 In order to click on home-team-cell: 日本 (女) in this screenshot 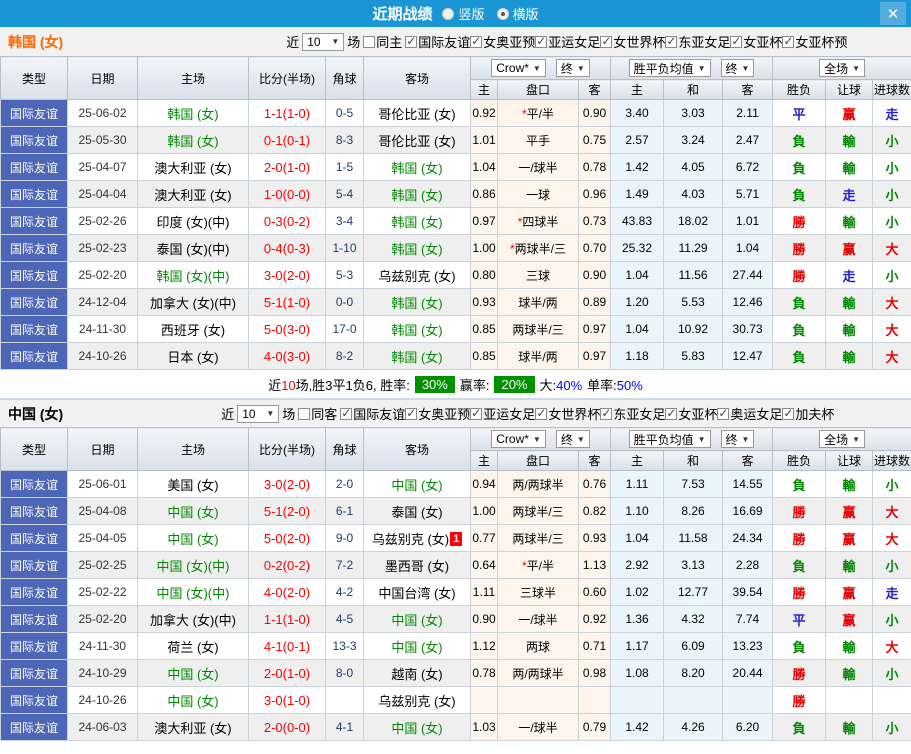, I will do `click(193, 356)`.